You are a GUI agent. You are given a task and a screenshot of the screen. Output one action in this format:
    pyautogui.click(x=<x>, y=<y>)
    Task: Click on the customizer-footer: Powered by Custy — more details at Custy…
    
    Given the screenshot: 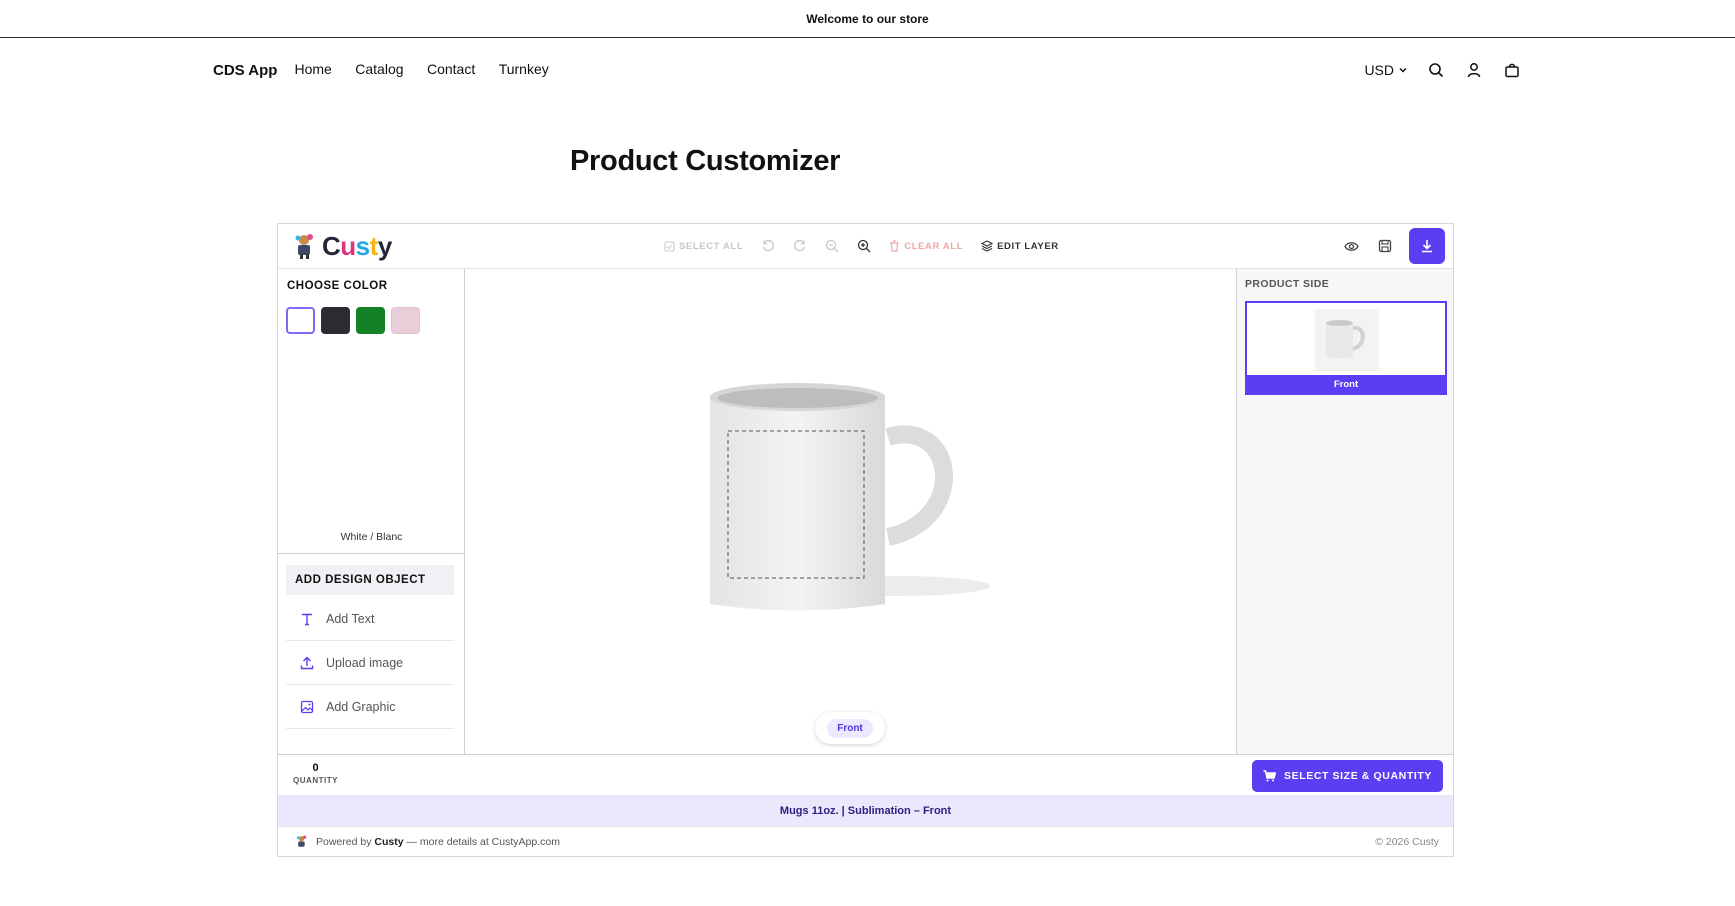 What is the action you would take?
    pyautogui.click(x=865, y=841)
    